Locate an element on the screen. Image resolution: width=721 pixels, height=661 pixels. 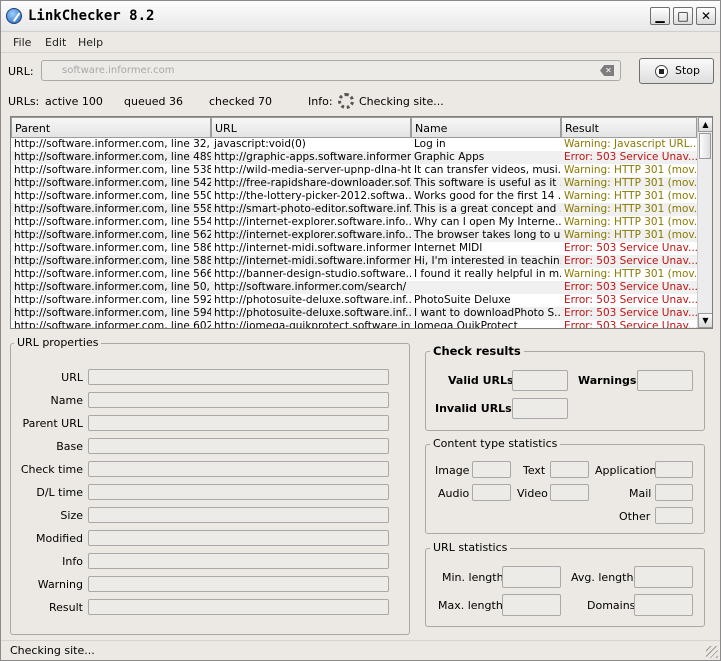
check-results-group is located at coordinates (565, 391).